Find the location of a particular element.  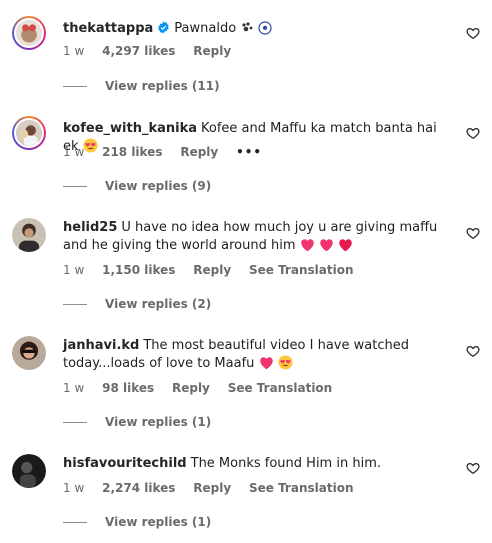

comment-meta: 1 w 4,297 likes Reply is located at coordinates (154, 51).